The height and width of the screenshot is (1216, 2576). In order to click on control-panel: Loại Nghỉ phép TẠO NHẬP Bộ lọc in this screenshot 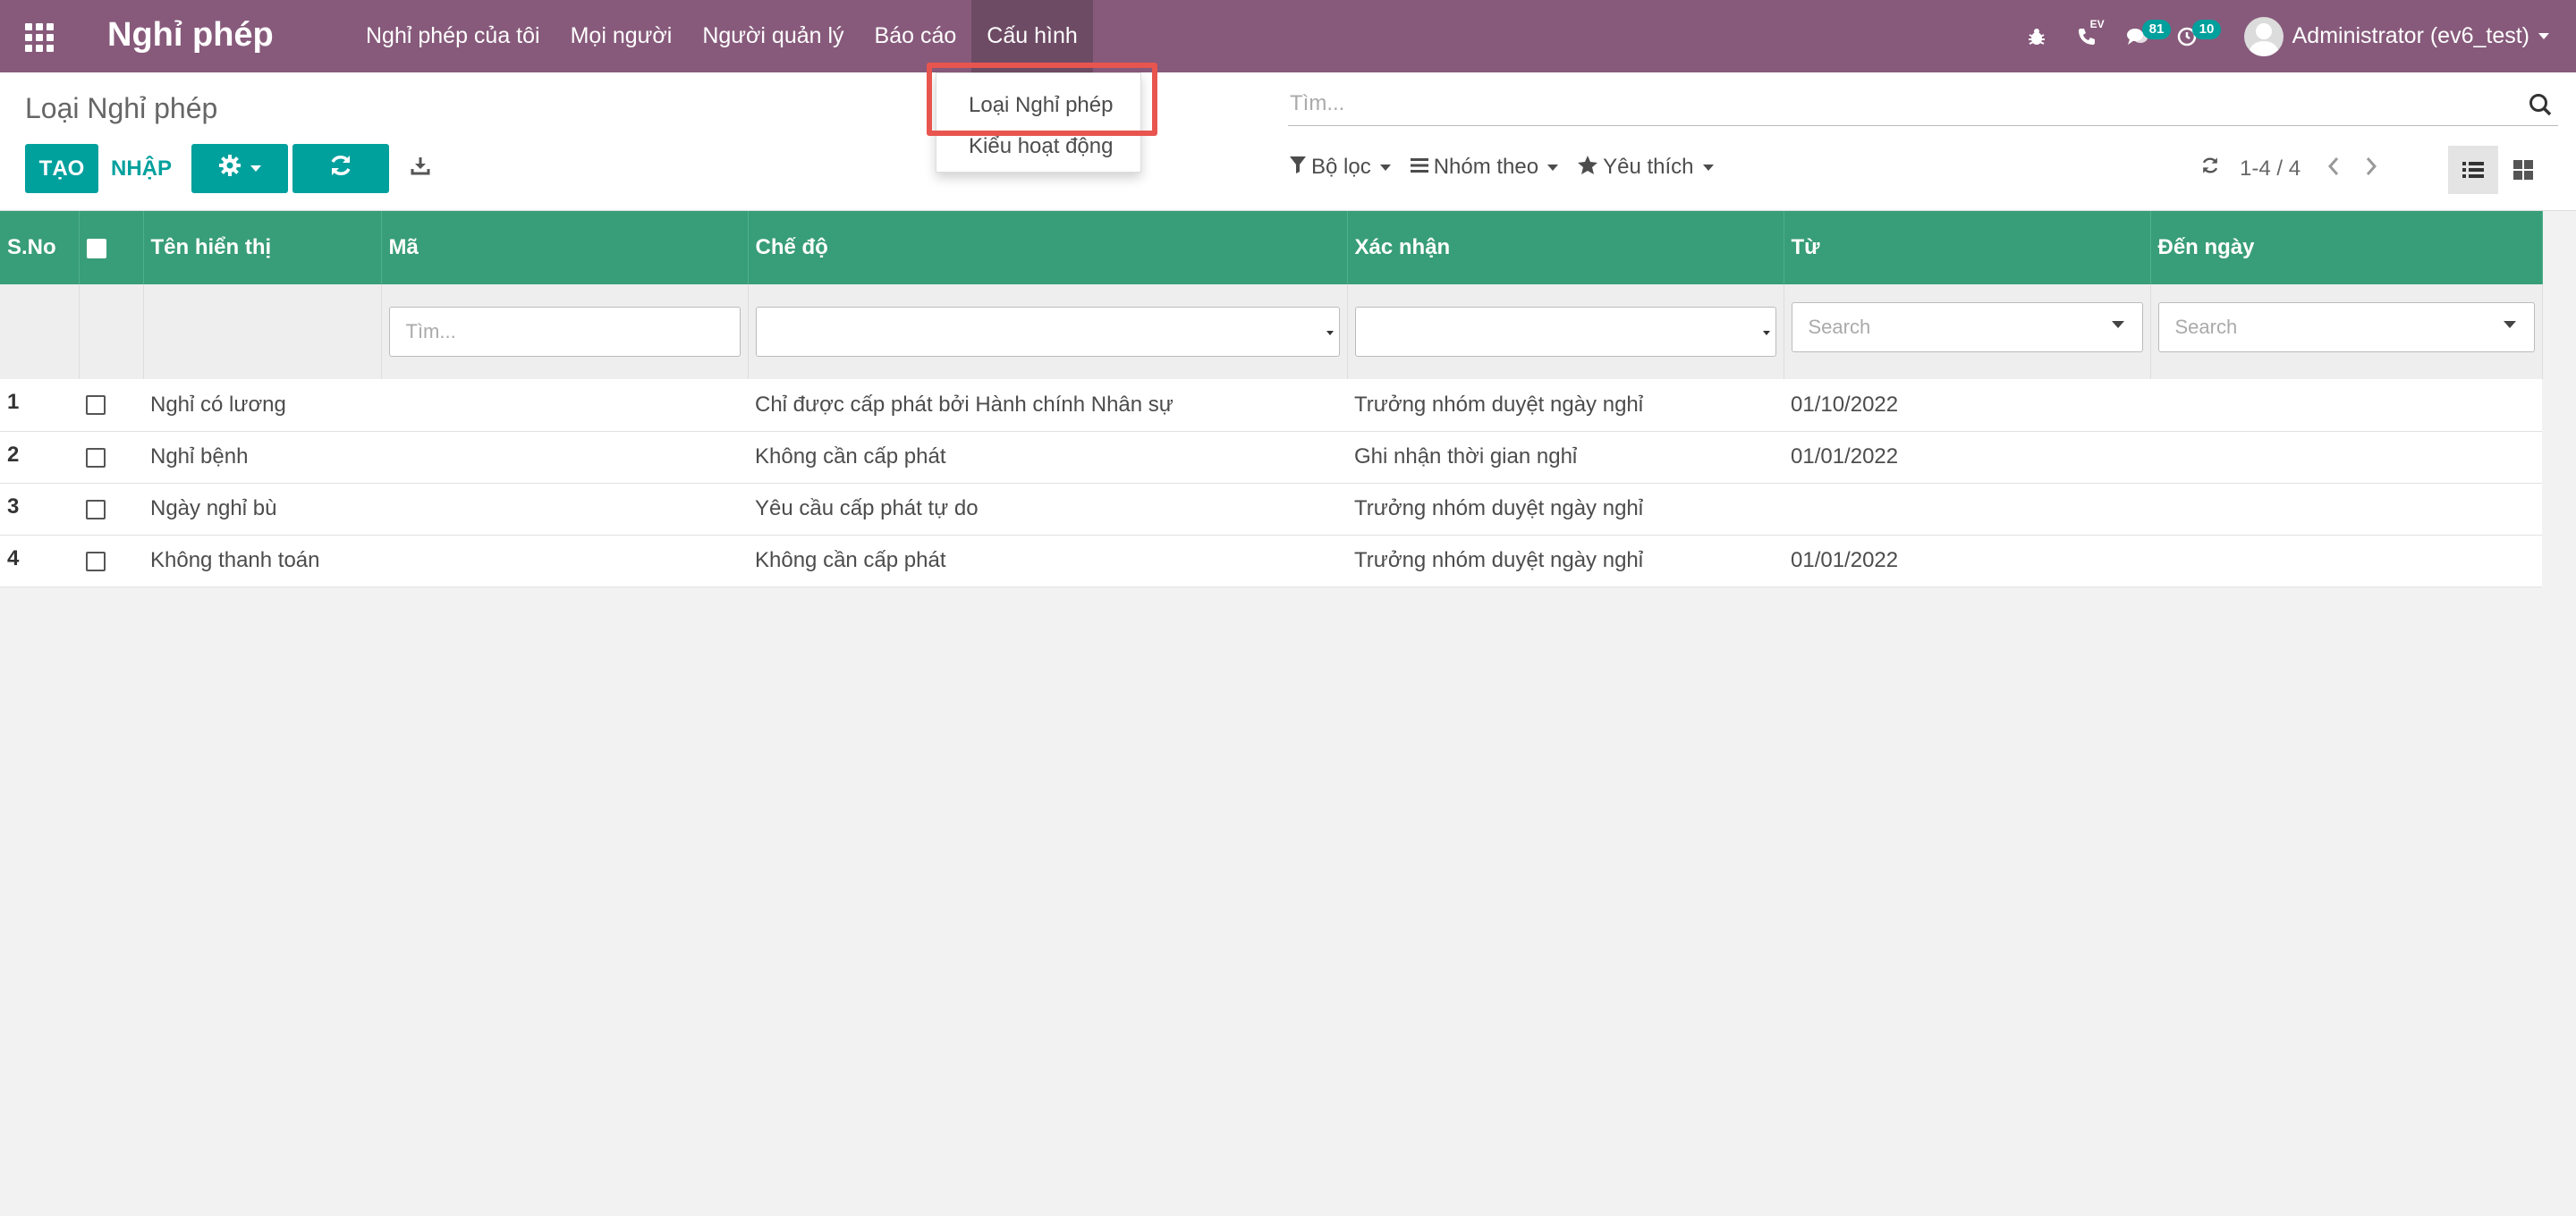, I will do `click(1288, 142)`.